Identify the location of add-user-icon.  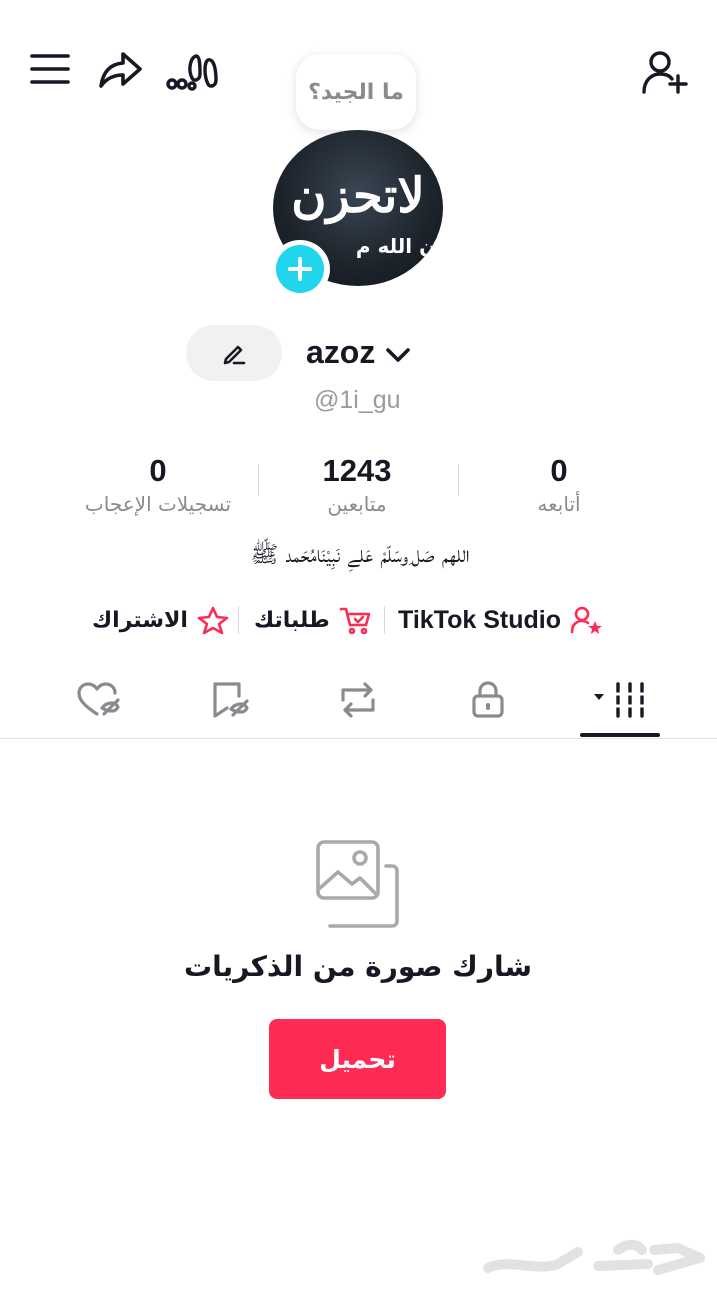
(666, 74).